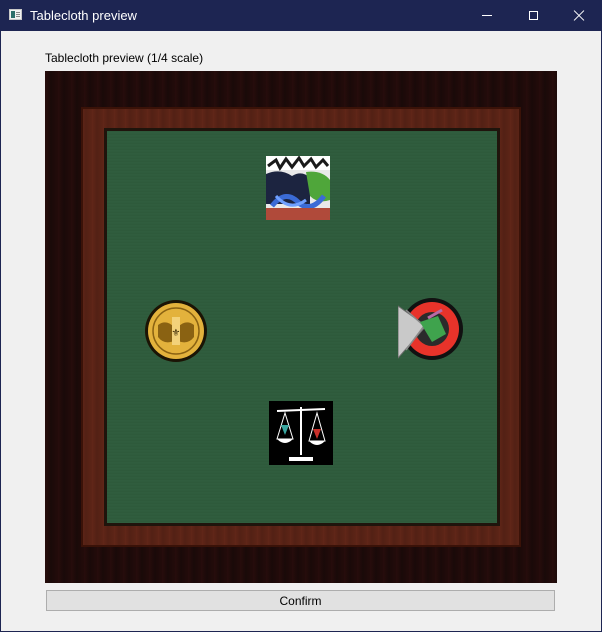 The width and height of the screenshot is (602, 632). What do you see at coordinates (301, 15) in the screenshot?
I see `title-bar: Tablecloth preview` at bounding box center [301, 15].